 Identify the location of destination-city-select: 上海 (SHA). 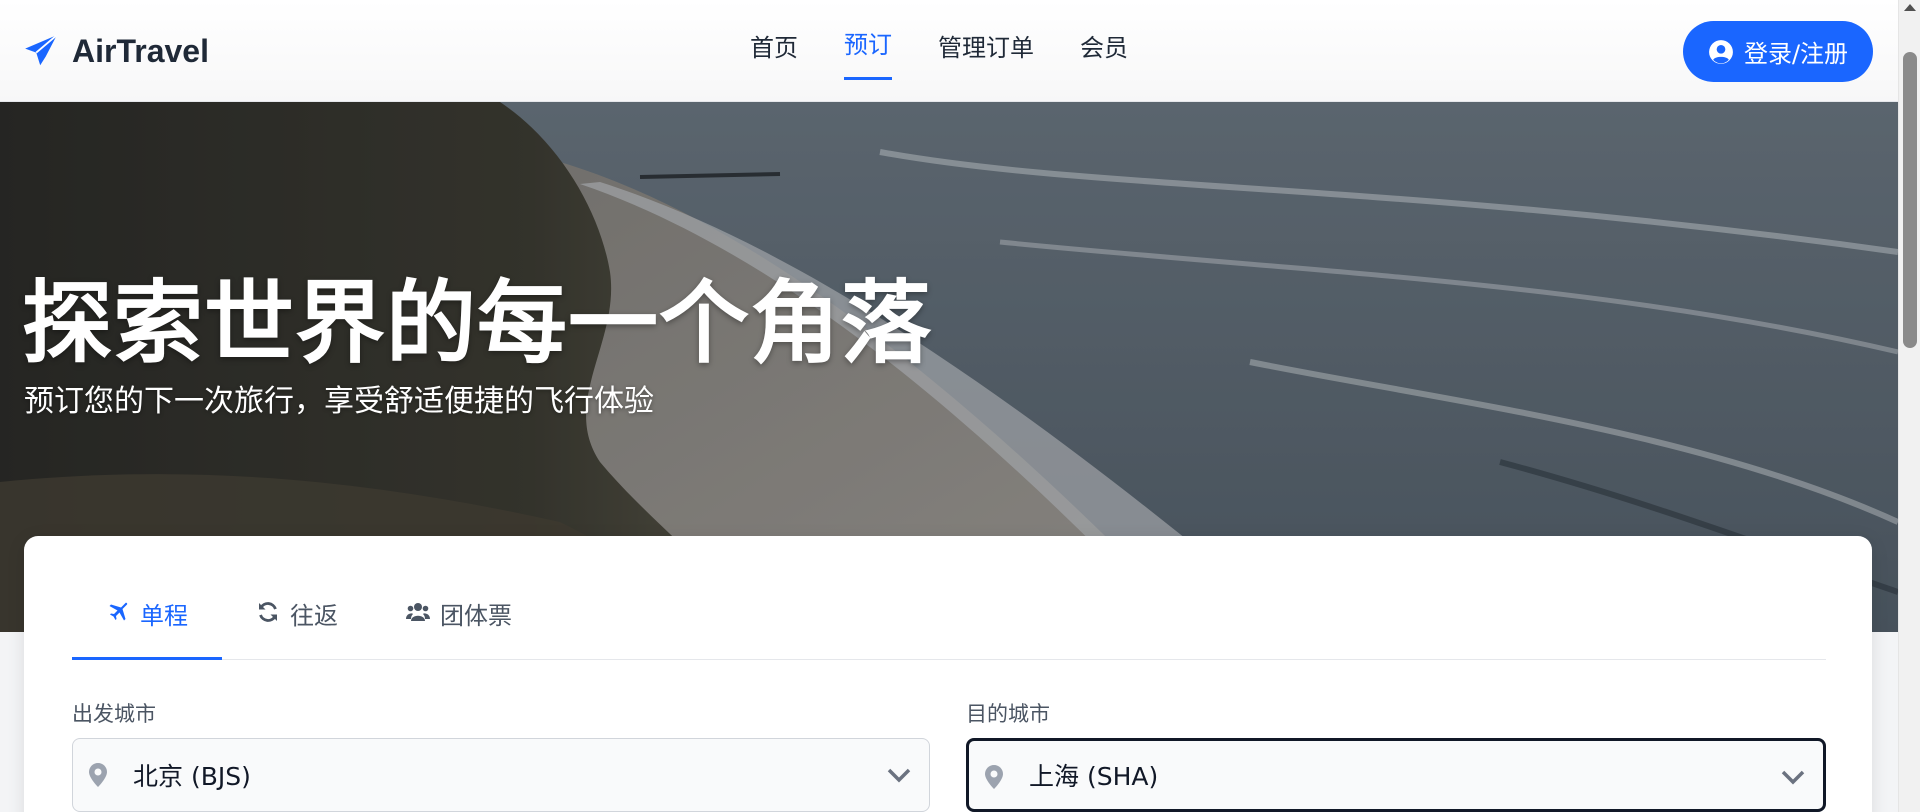
(1396, 775).